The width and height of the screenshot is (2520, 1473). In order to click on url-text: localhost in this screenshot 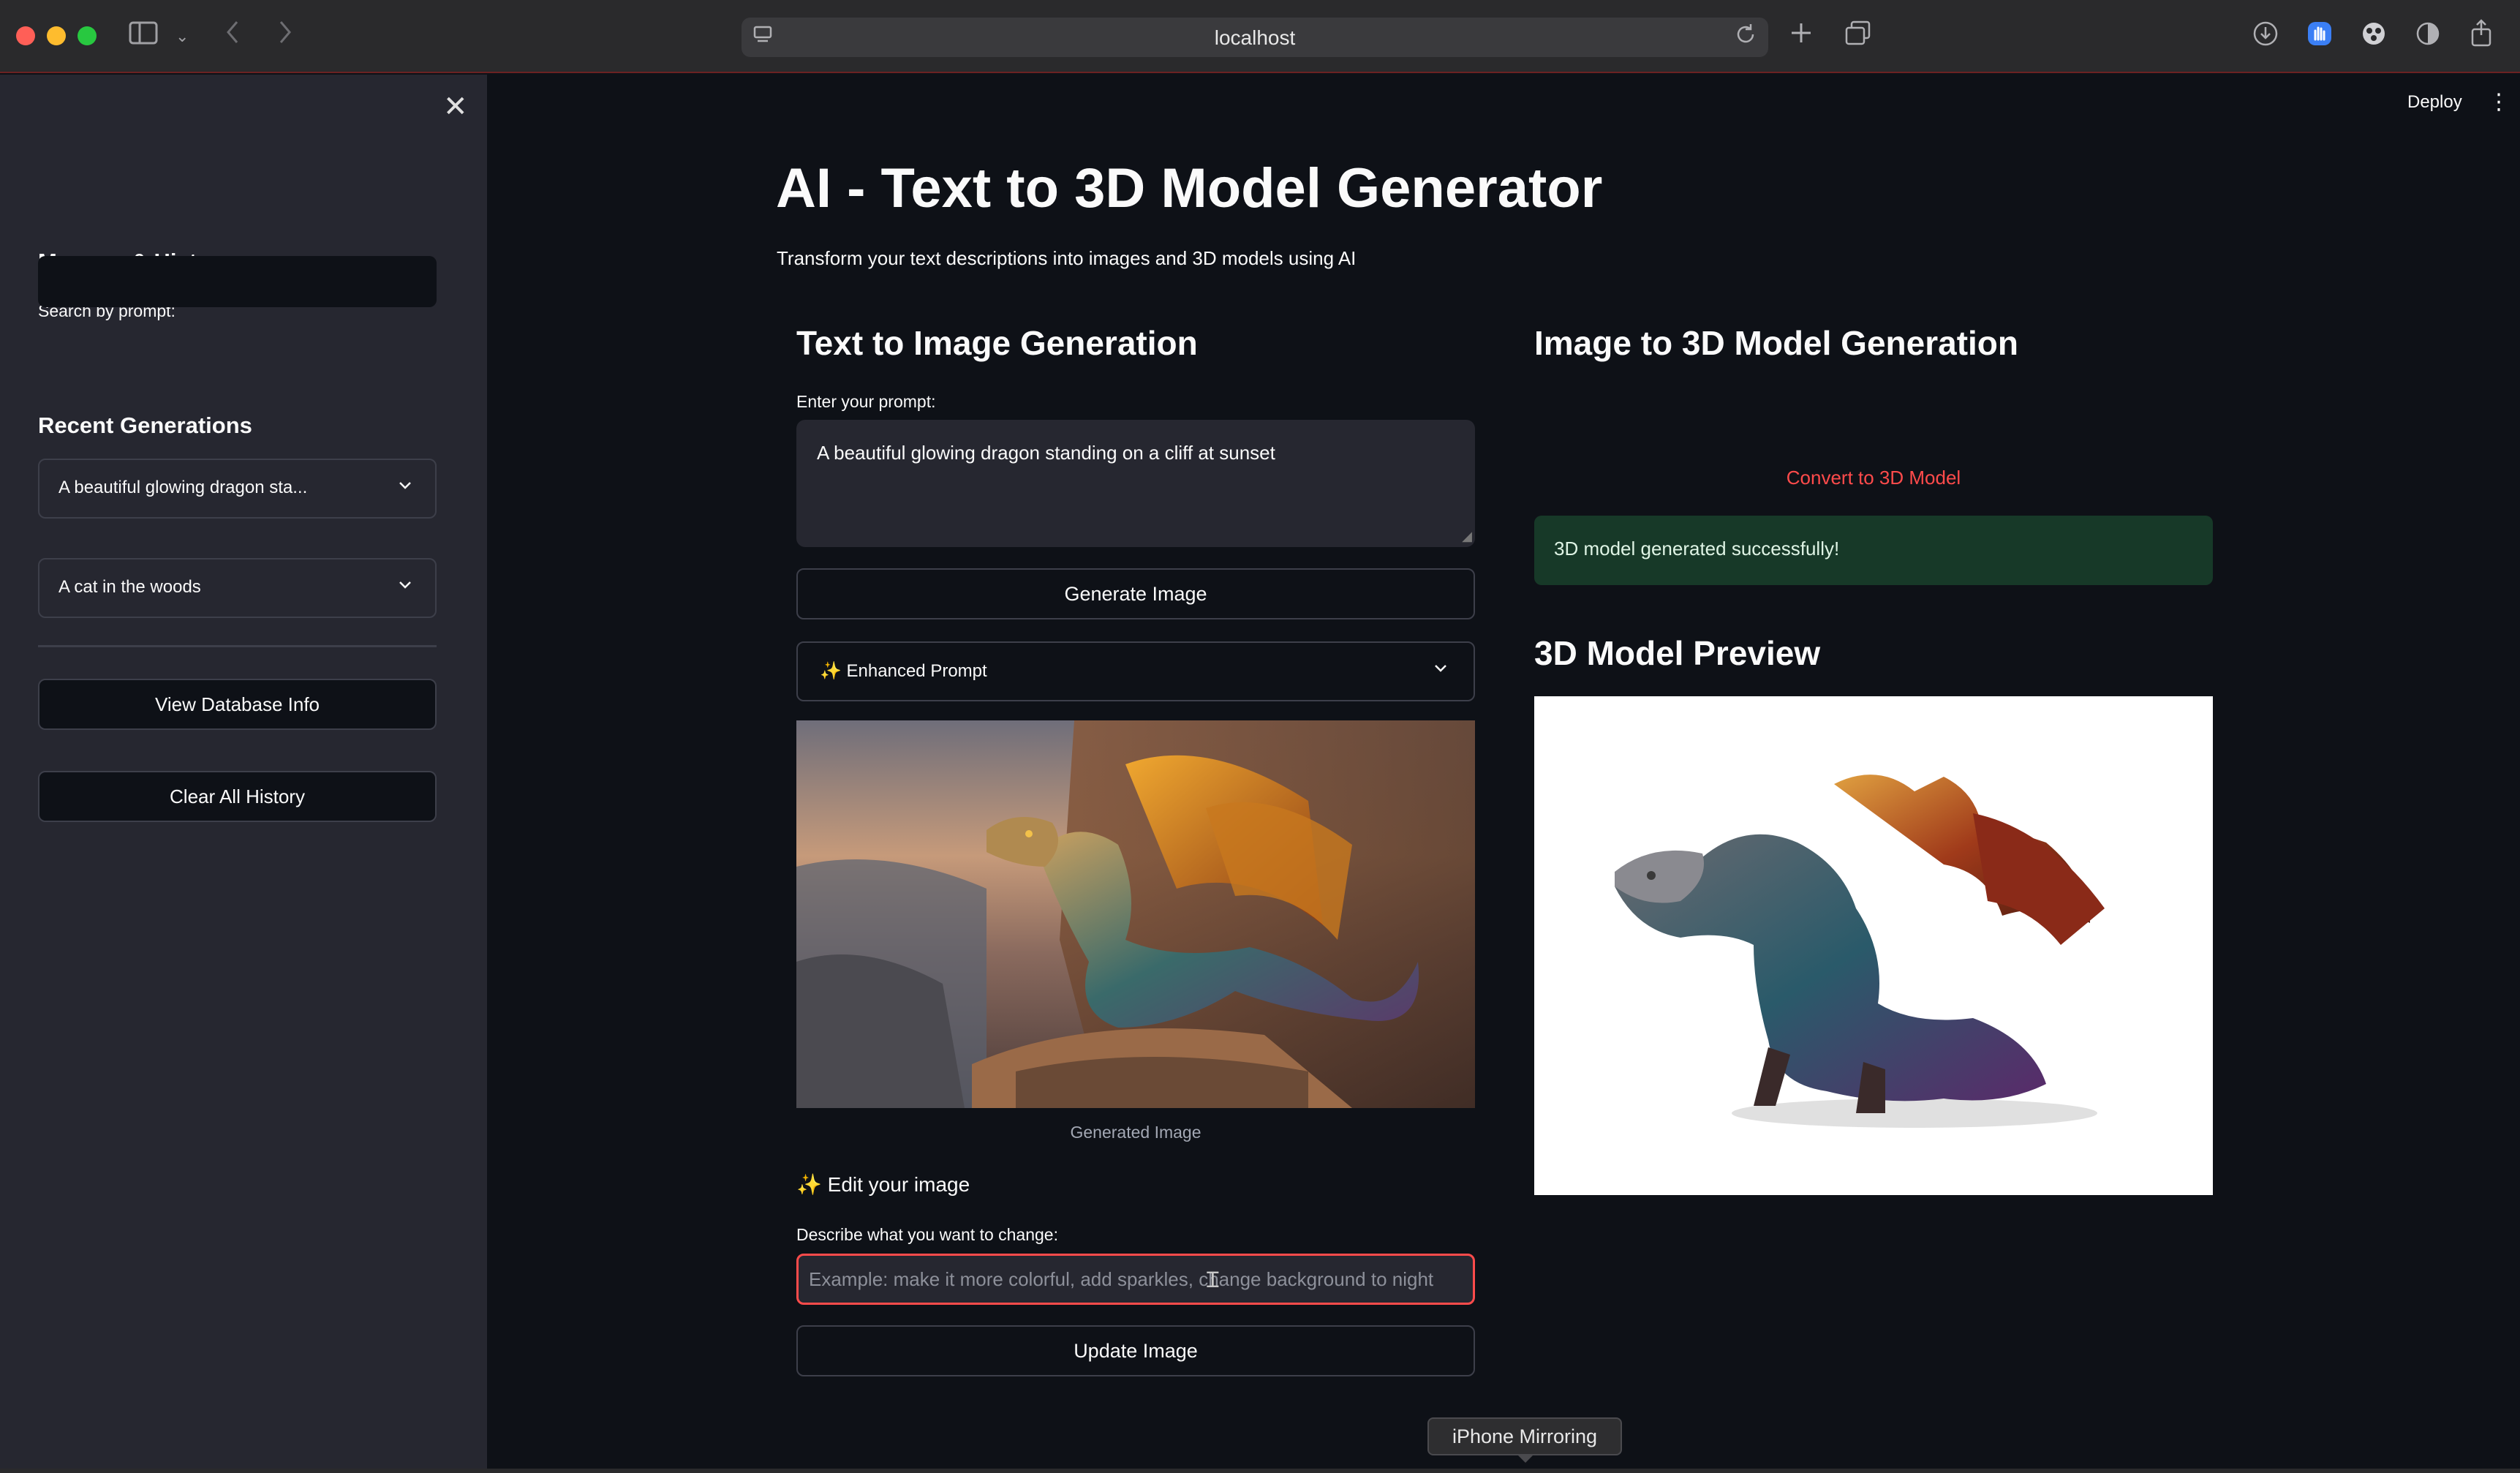, I will do `click(1255, 37)`.